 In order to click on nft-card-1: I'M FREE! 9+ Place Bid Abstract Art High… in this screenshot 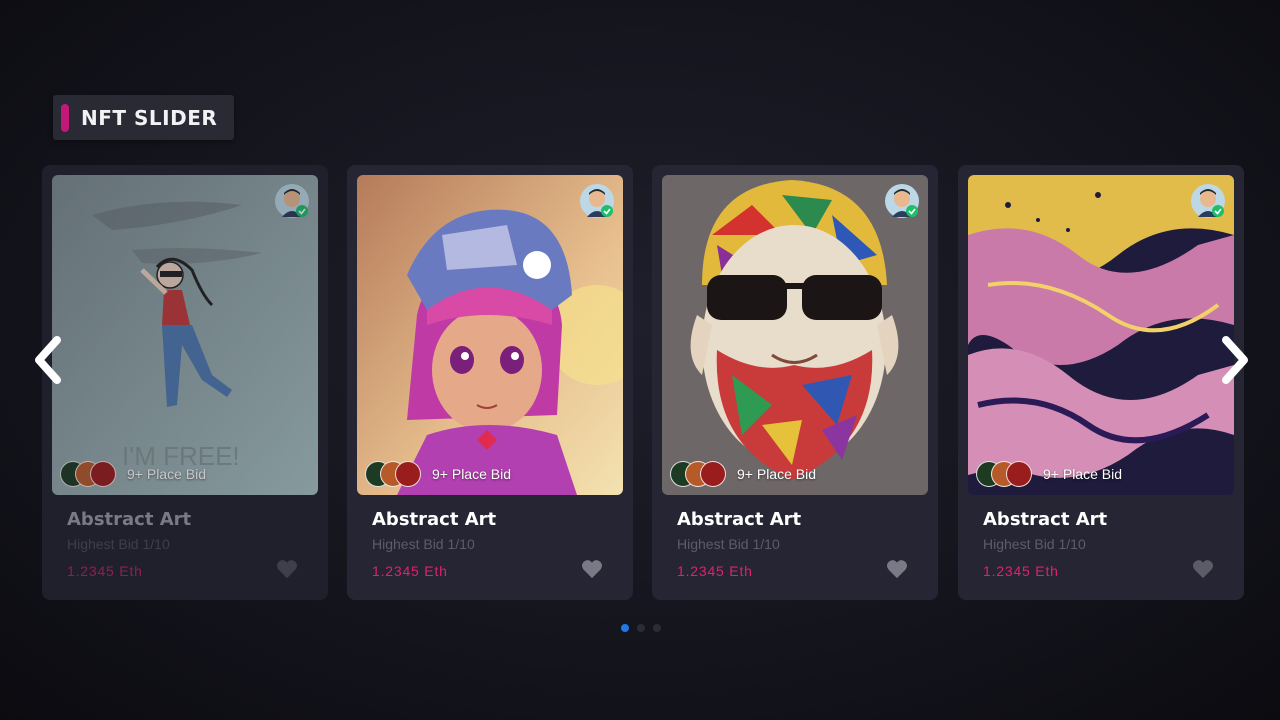, I will do `click(185, 382)`.